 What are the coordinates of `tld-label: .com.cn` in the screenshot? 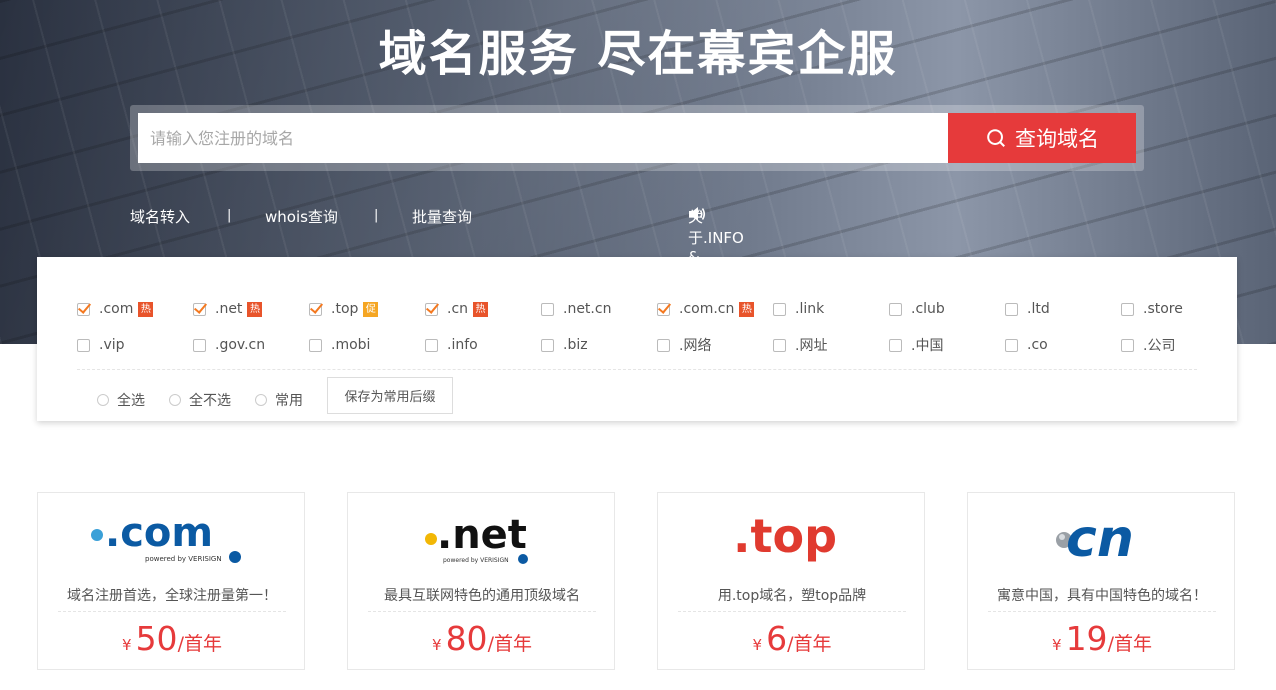 It's located at (707, 309).